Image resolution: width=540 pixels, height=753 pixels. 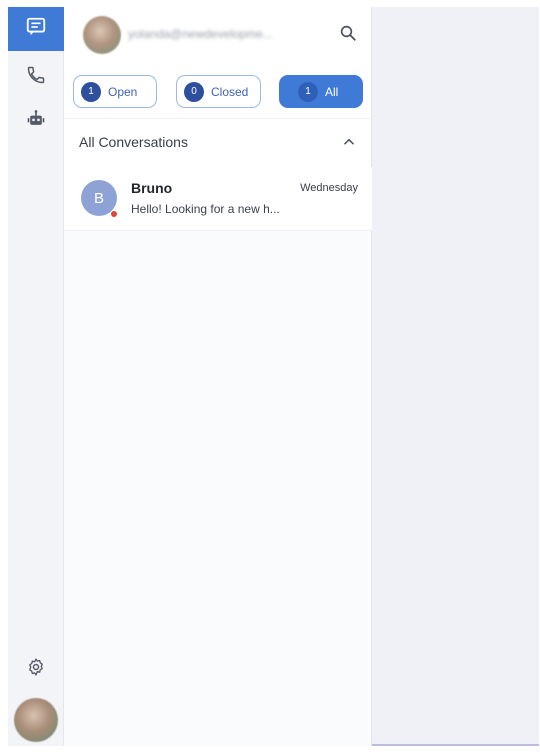 I want to click on filter-open-button: 1 Open, so click(x=115, y=91).